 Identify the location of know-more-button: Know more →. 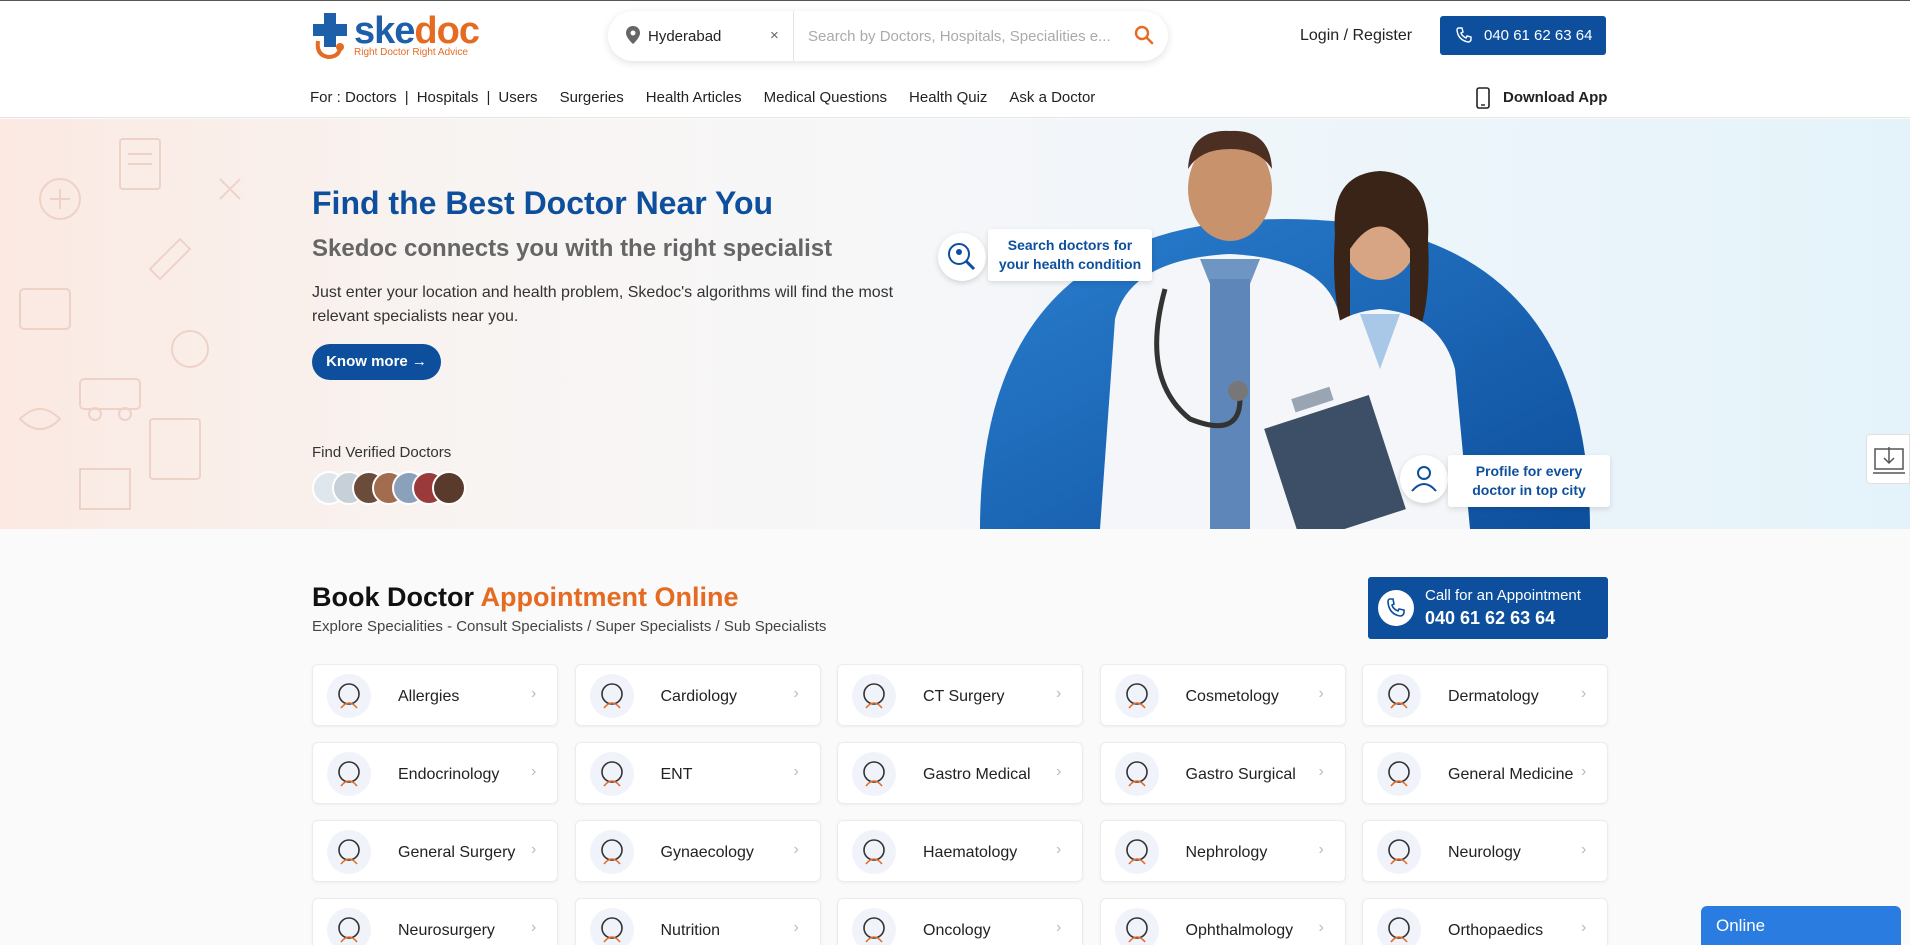
(376, 362).